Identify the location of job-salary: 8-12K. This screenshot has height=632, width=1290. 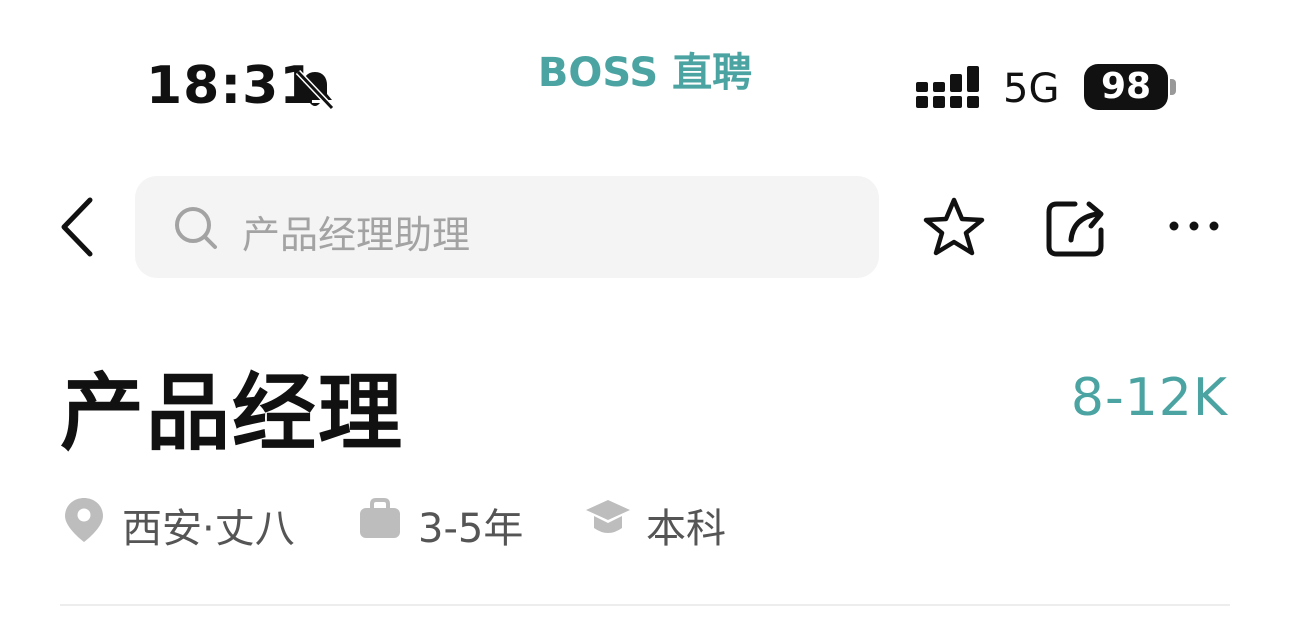
(1149, 398).